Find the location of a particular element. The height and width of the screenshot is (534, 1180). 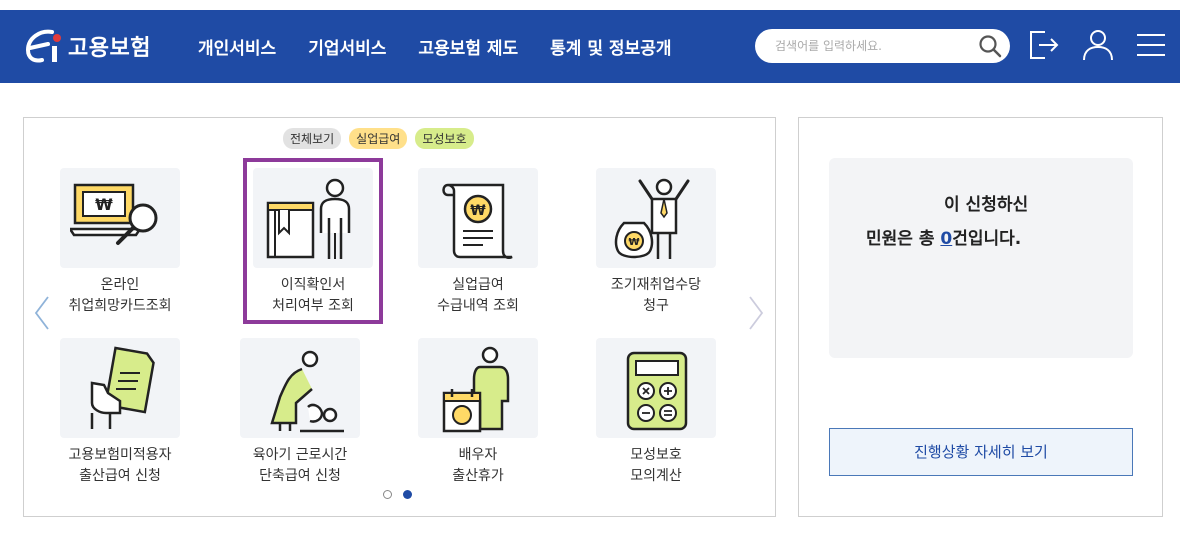

category-filters: 전체보기 실업급여 모성보호 is located at coordinates (382, 138).